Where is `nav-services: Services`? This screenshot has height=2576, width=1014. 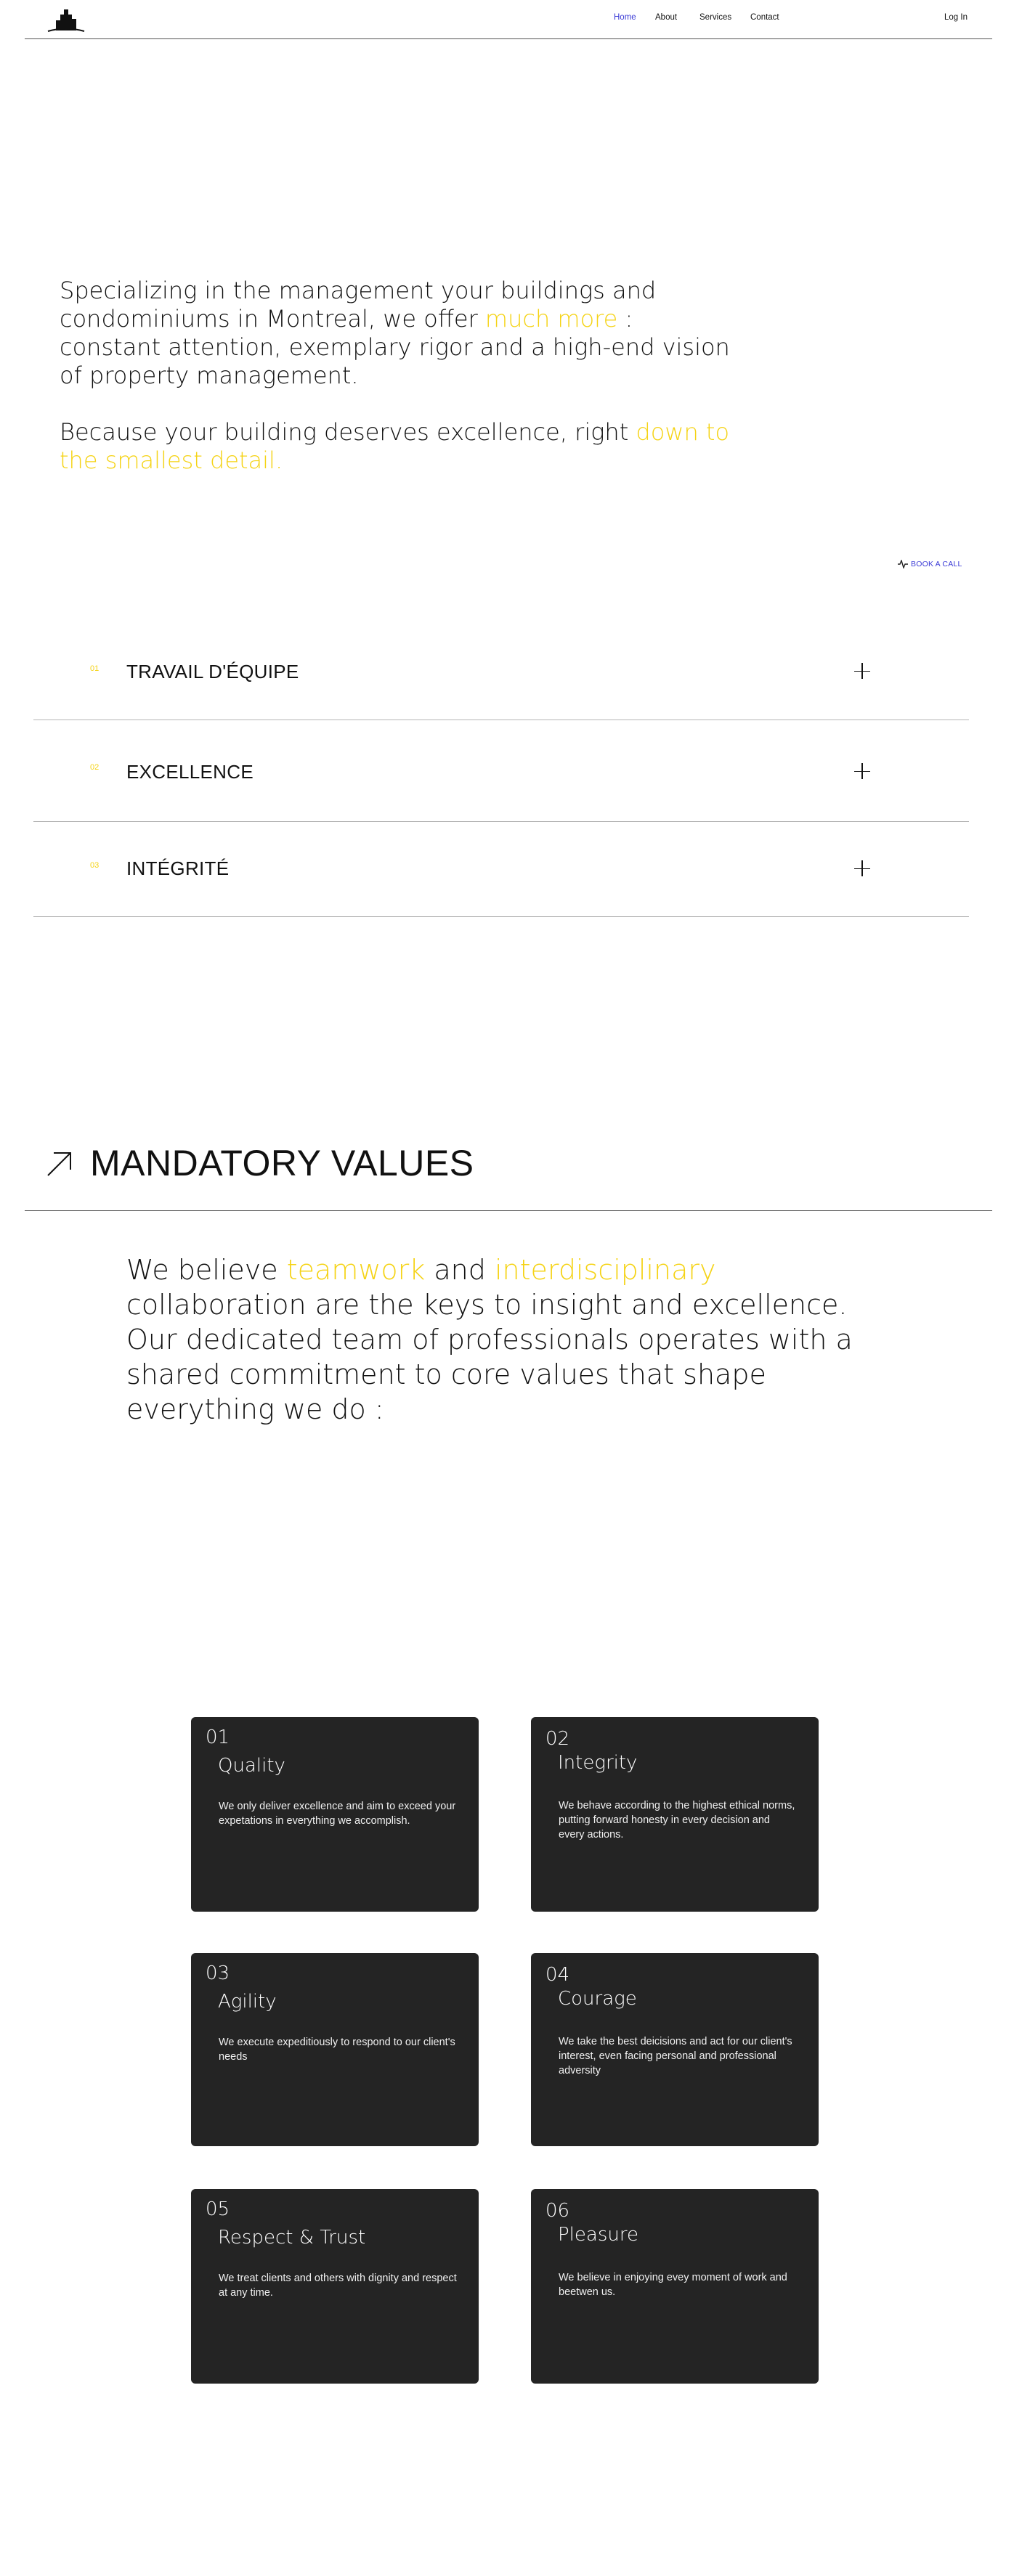
nav-services: Services is located at coordinates (715, 17).